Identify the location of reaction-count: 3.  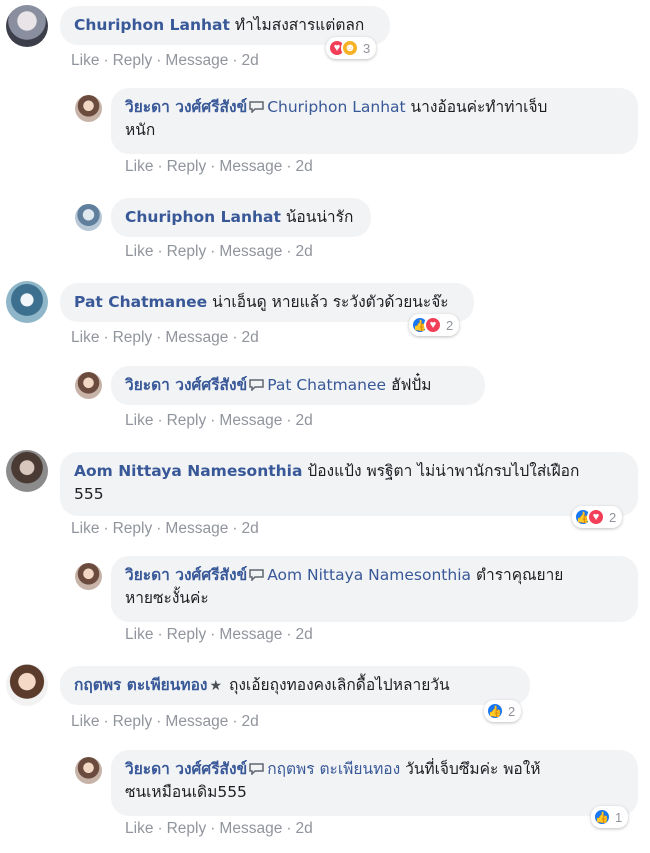
(367, 48).